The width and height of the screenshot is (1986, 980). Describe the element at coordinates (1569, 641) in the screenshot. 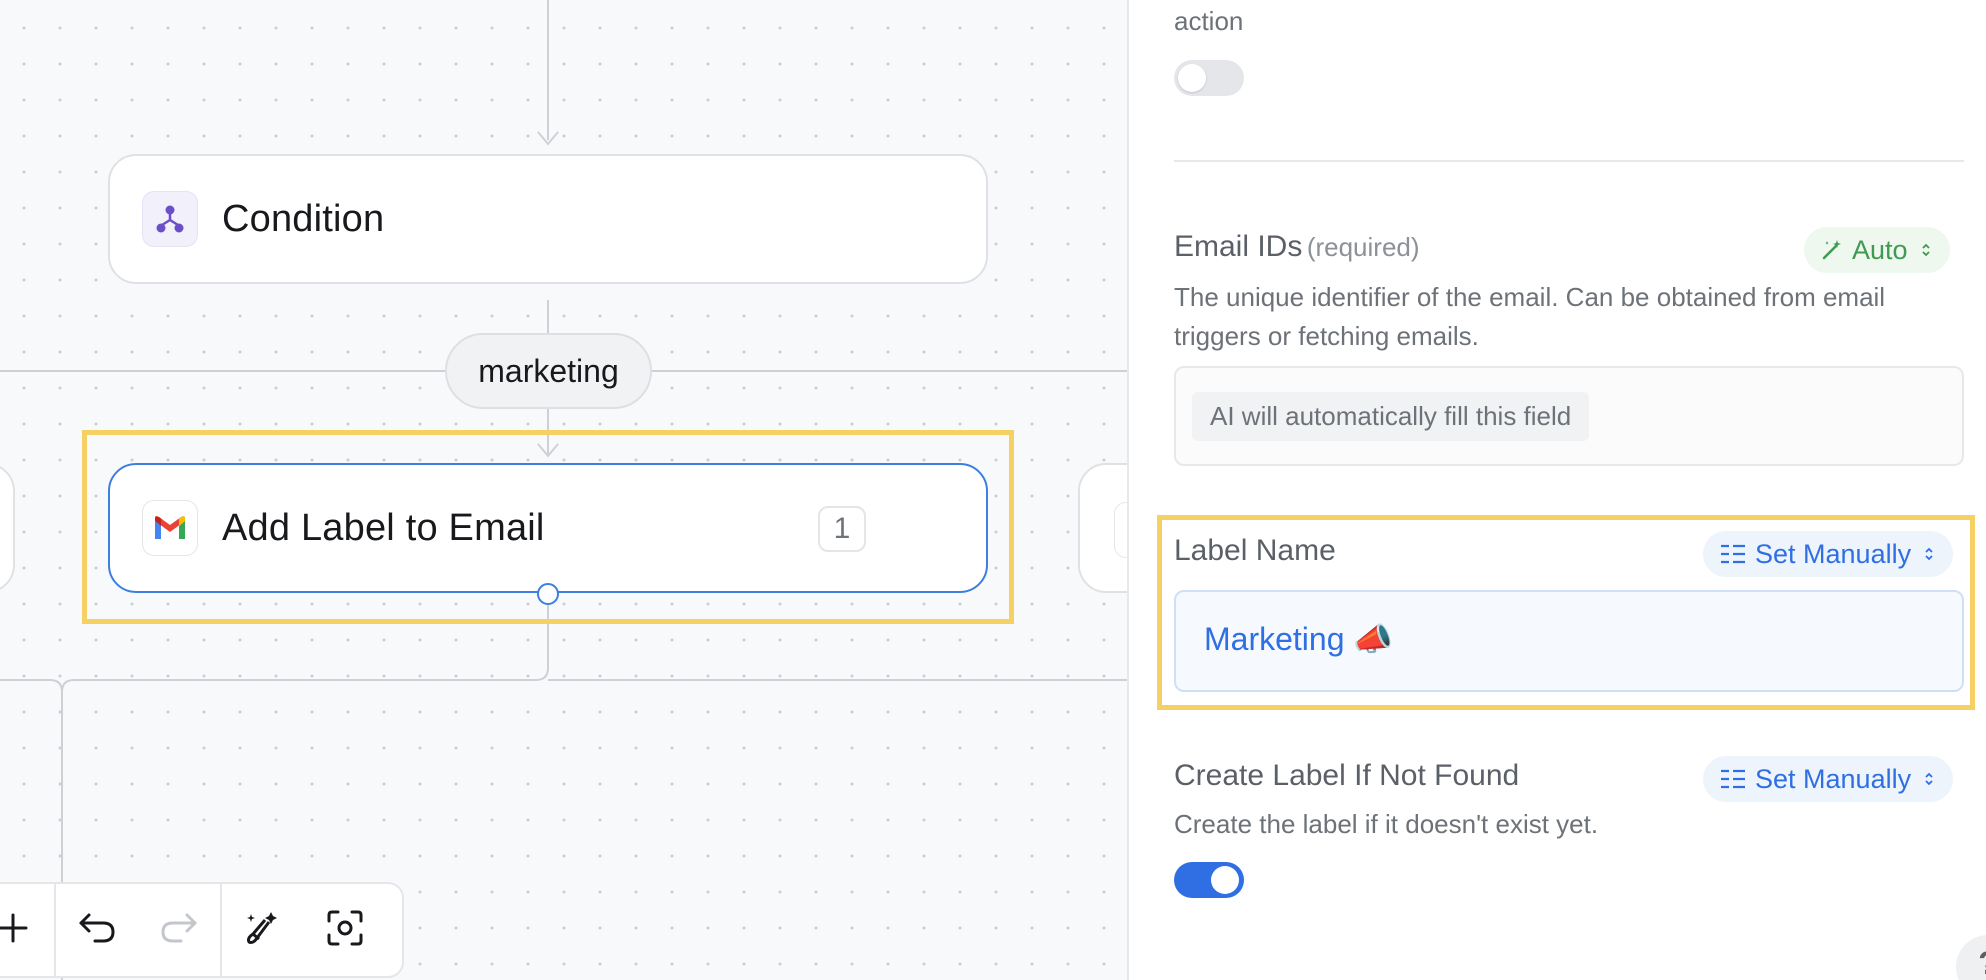

I see `label-name-input: Marketing 📣` at that location.